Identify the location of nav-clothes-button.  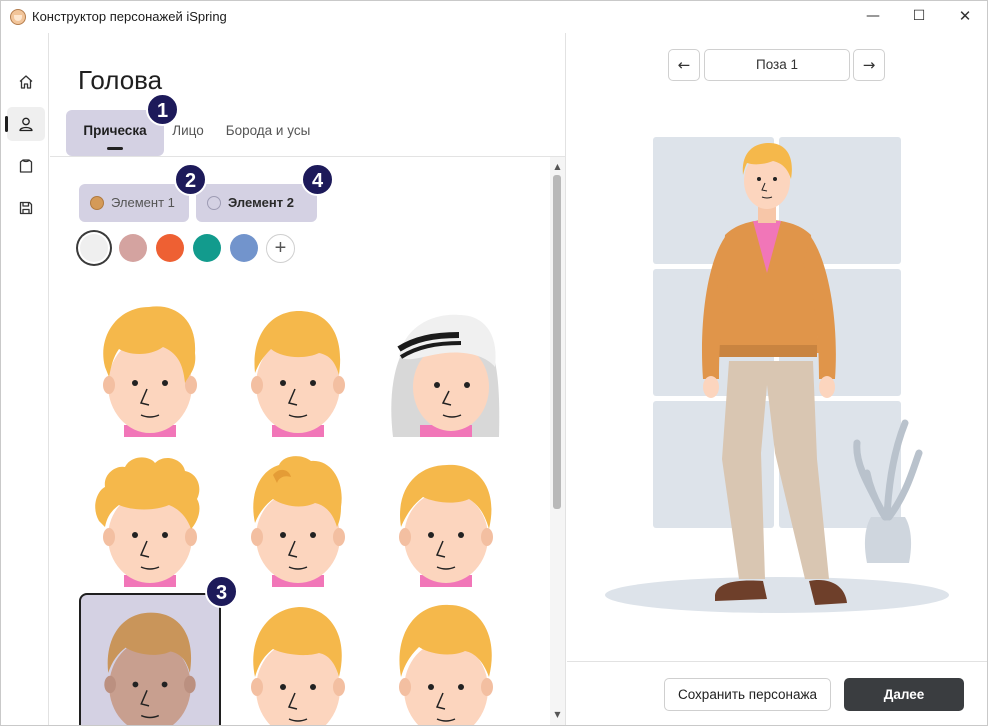
(26, 166).